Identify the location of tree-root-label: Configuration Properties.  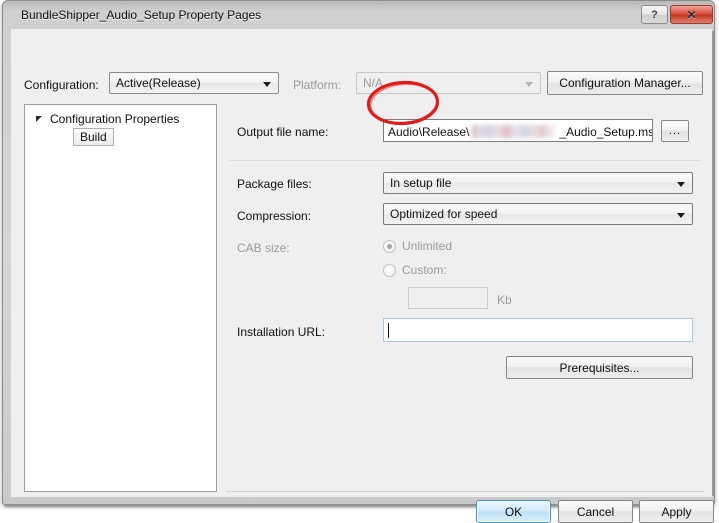
(115, 118).